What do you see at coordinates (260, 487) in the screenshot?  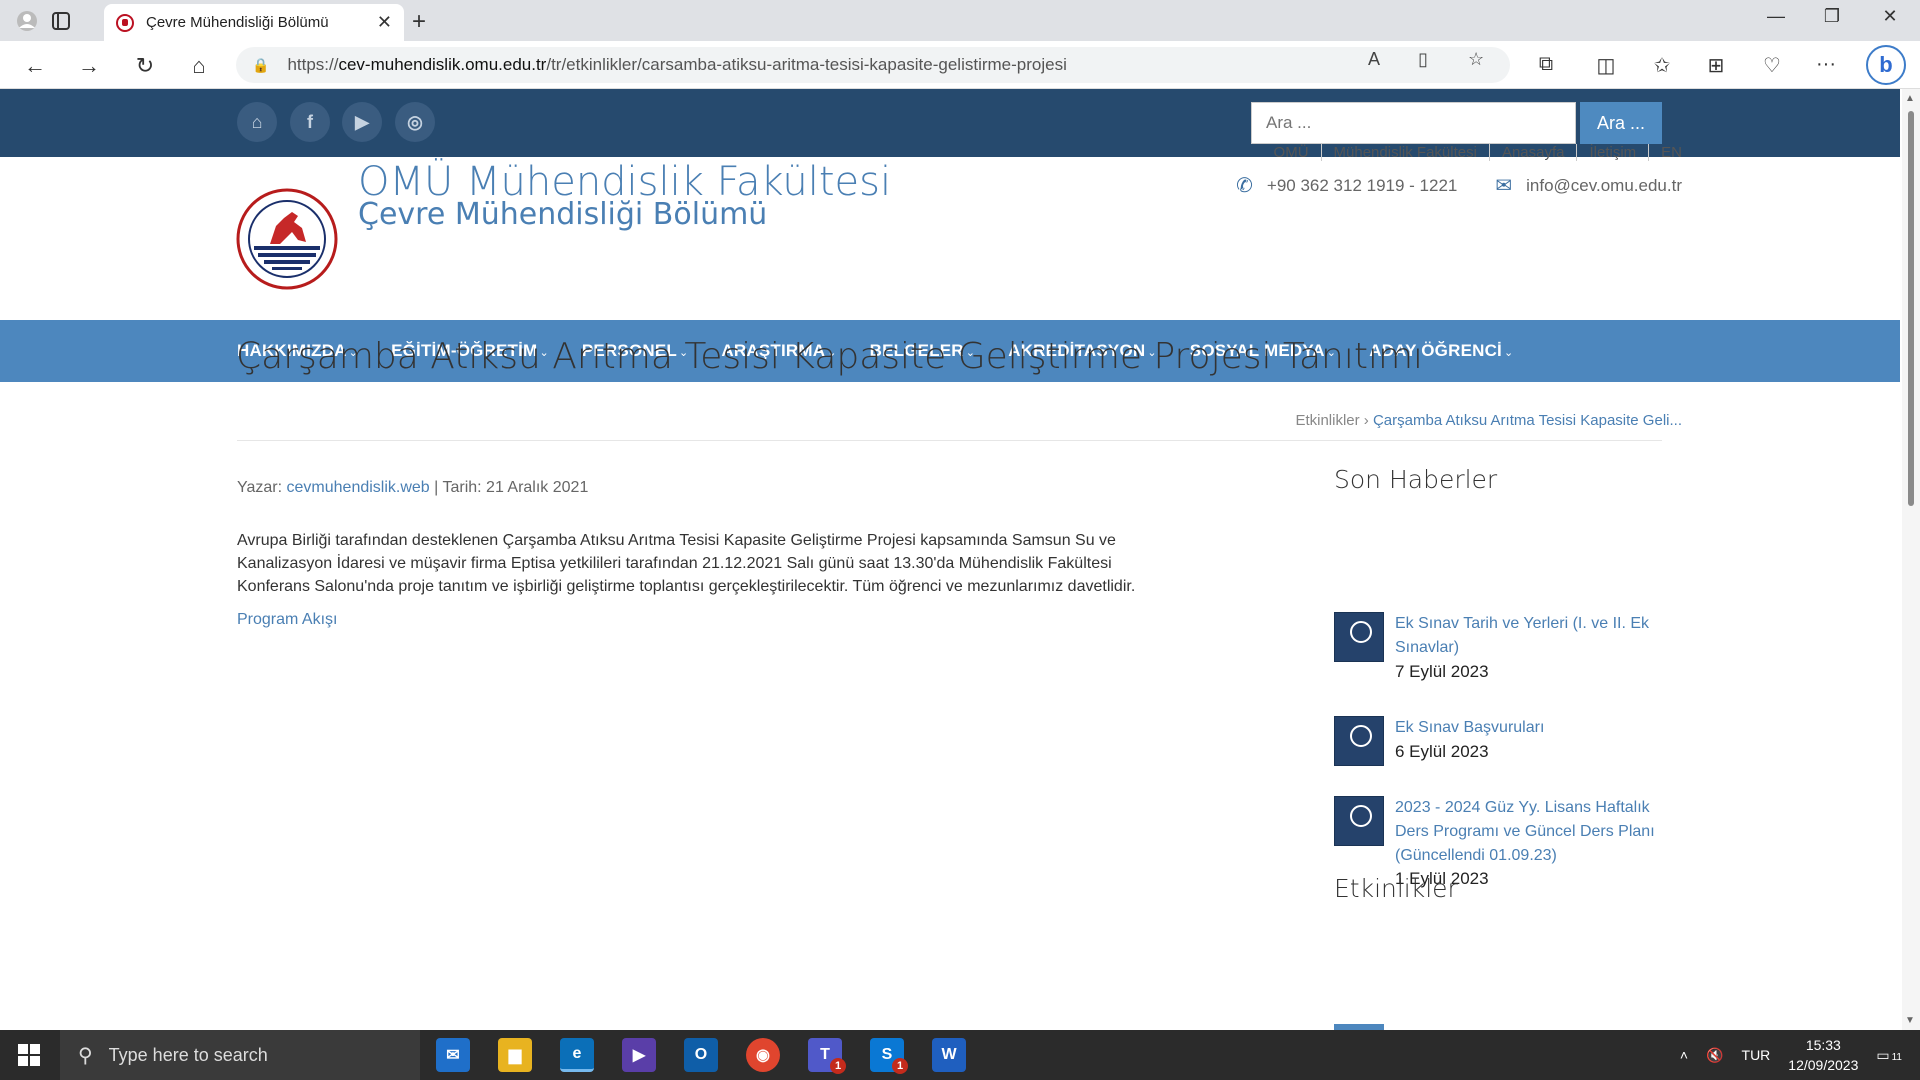 I see `author-label: Yazar:` at bounding box center [260, 487].